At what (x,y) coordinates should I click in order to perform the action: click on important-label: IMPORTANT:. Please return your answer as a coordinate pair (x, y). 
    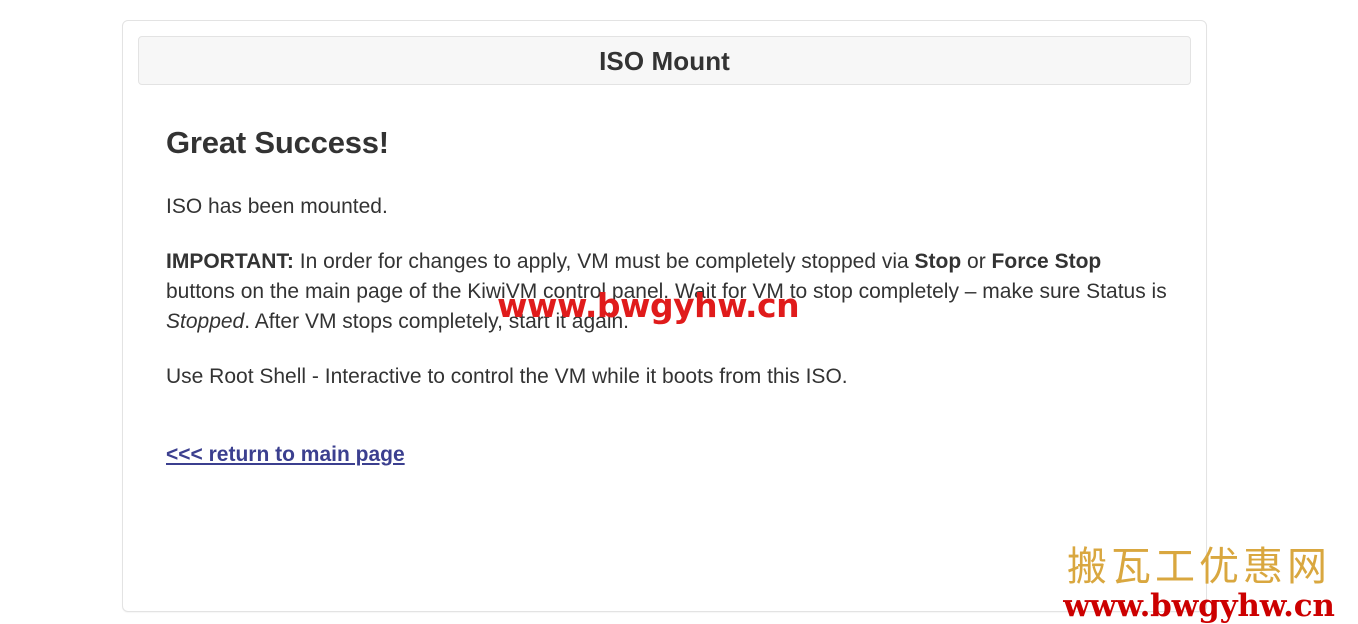
    Looking at the image, I should click on (230, 261).